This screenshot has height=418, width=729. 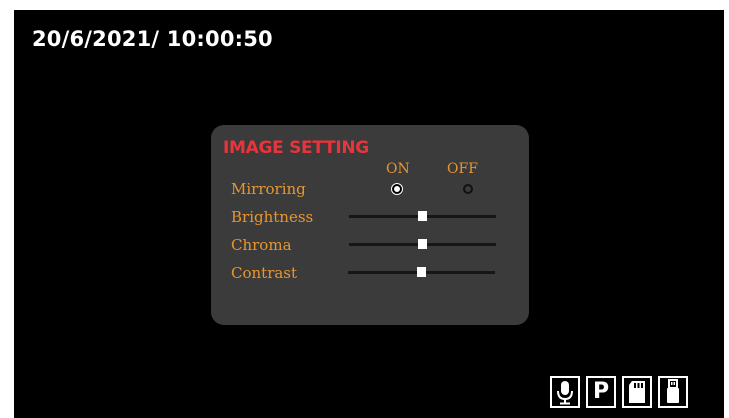 What do you see at coordinates (397, 189) in the screenshot?
I see `mirroring-on-radio` at bounding box center [397, 189].